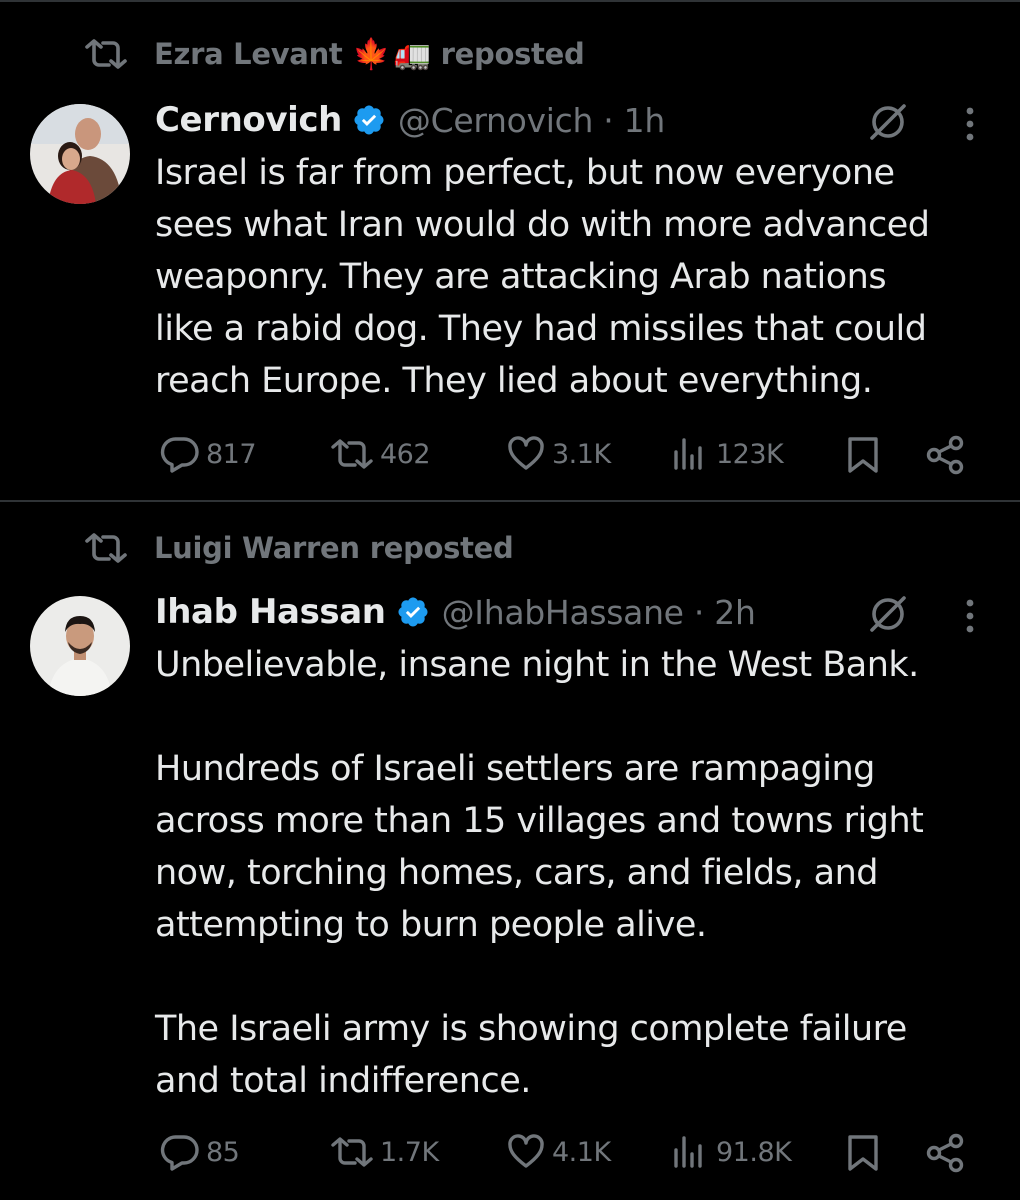 The height and width of the screenshot is (1200, 1020). I want to click on like-button: 4.1K, so click(558, 1152).